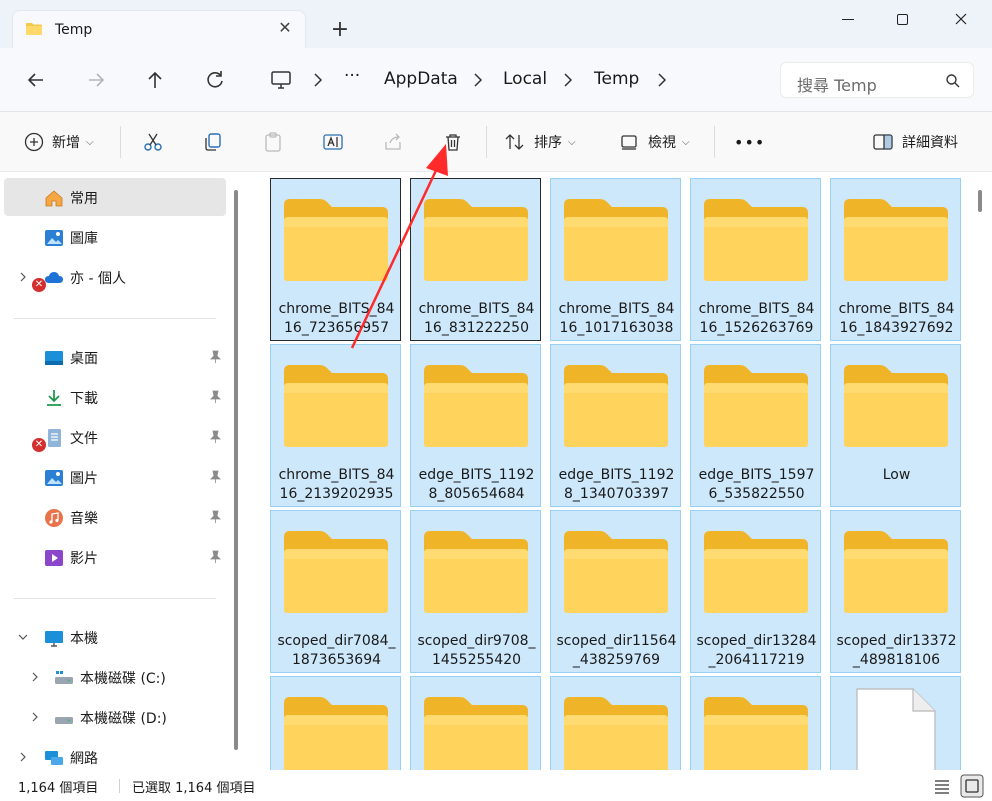  I want to click on sidebar-item-home: 常用, so click(115, 197).